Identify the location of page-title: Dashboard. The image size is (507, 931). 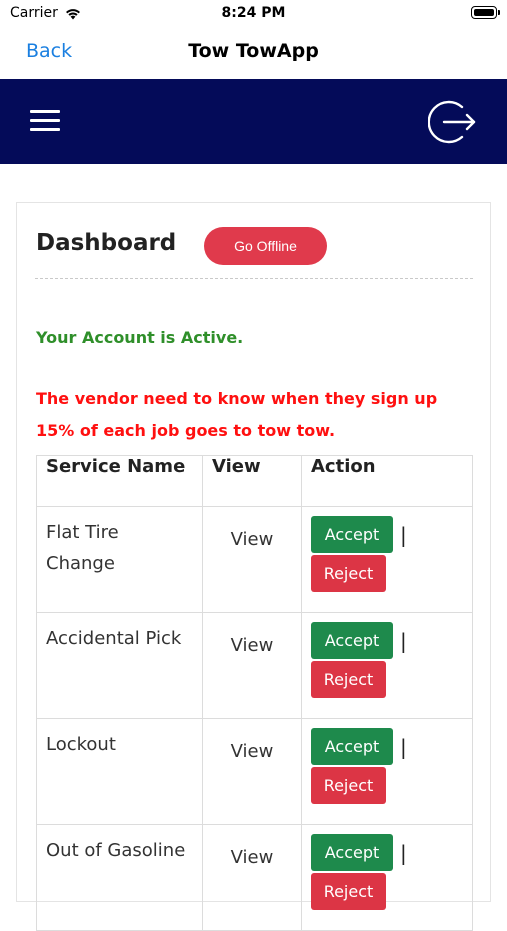
(106, 243).